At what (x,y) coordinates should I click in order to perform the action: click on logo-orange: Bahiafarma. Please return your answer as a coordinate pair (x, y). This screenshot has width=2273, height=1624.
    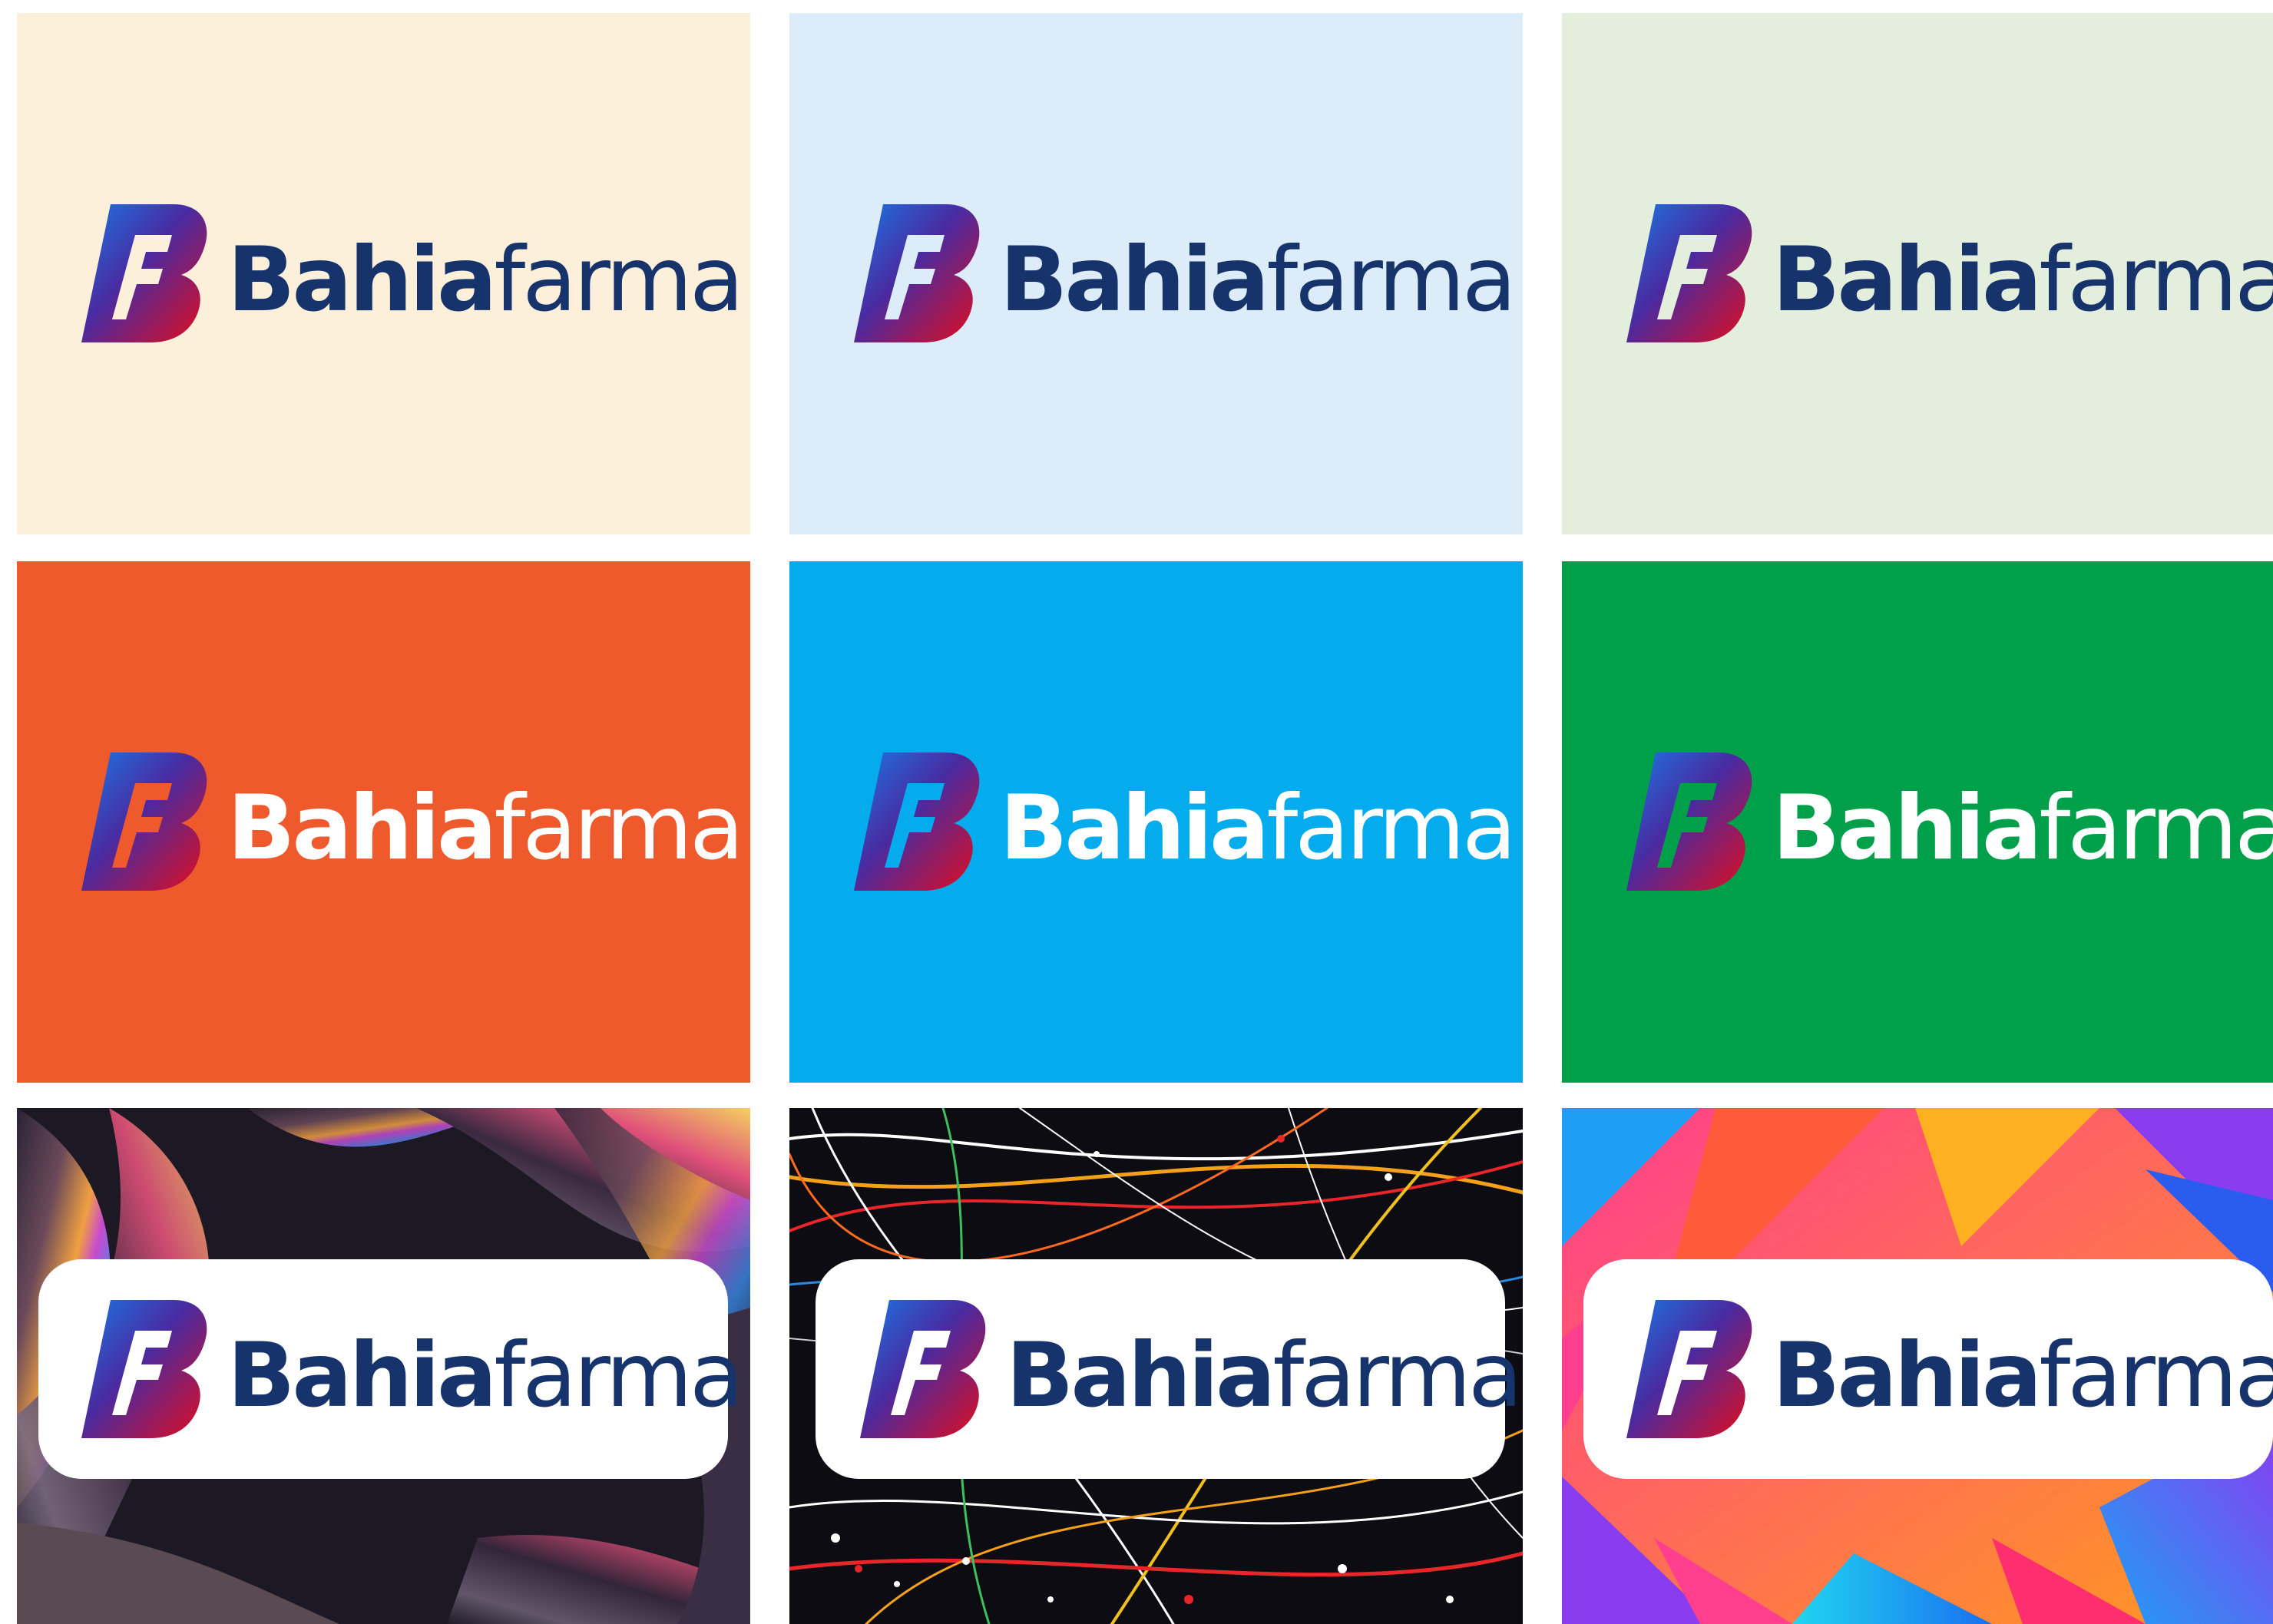
    Looking at the image, I should click on (413, 821).